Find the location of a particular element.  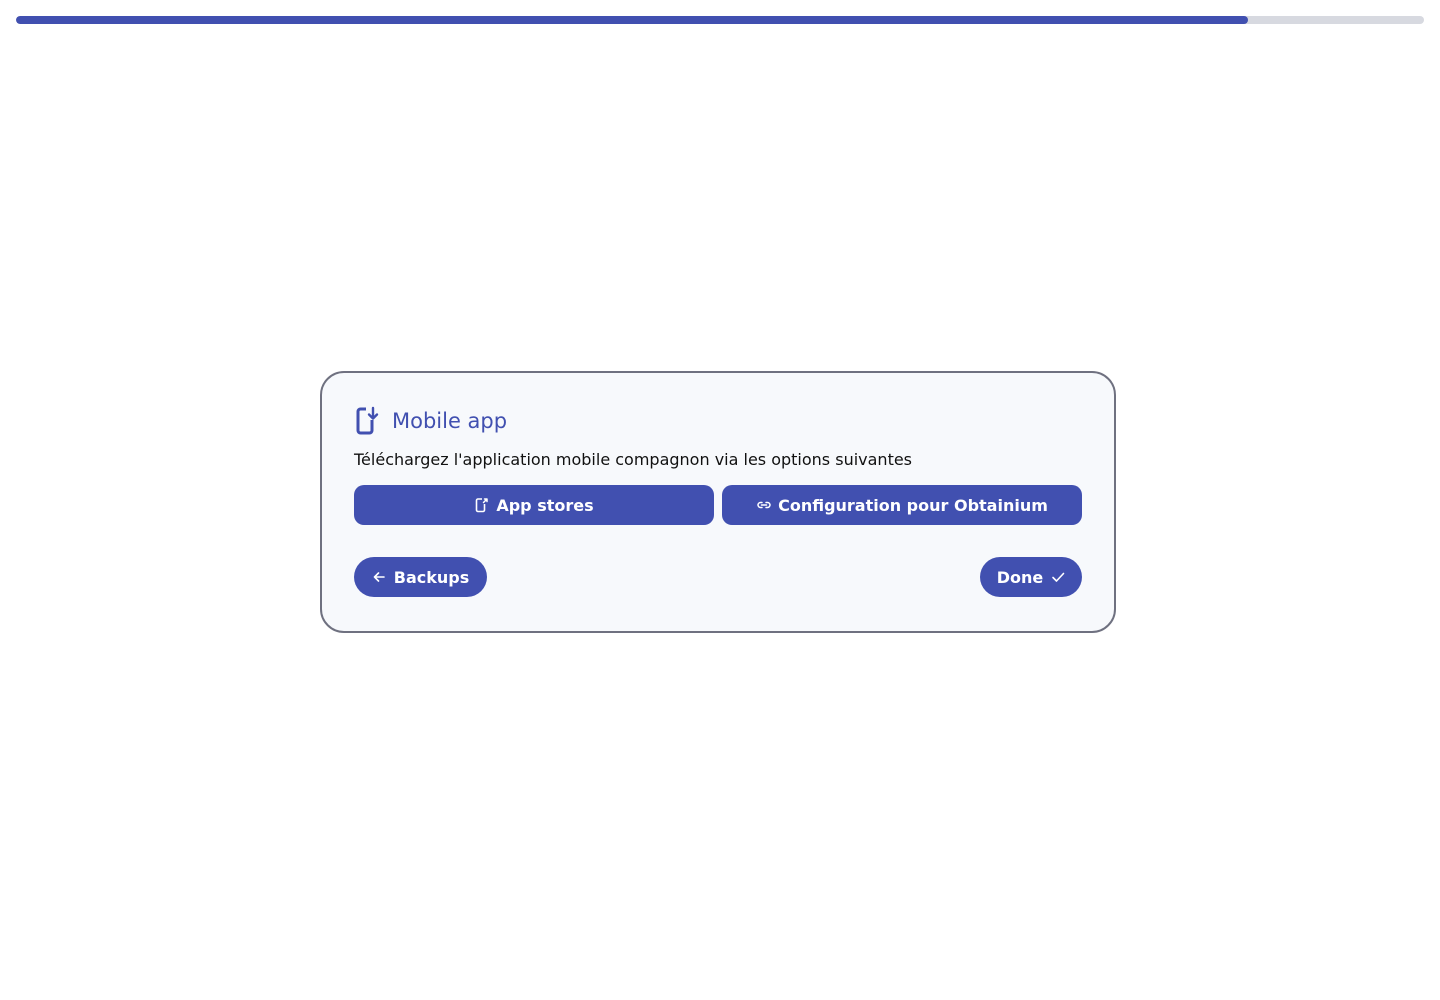

check-icon is located at coordinates (1058, 577).